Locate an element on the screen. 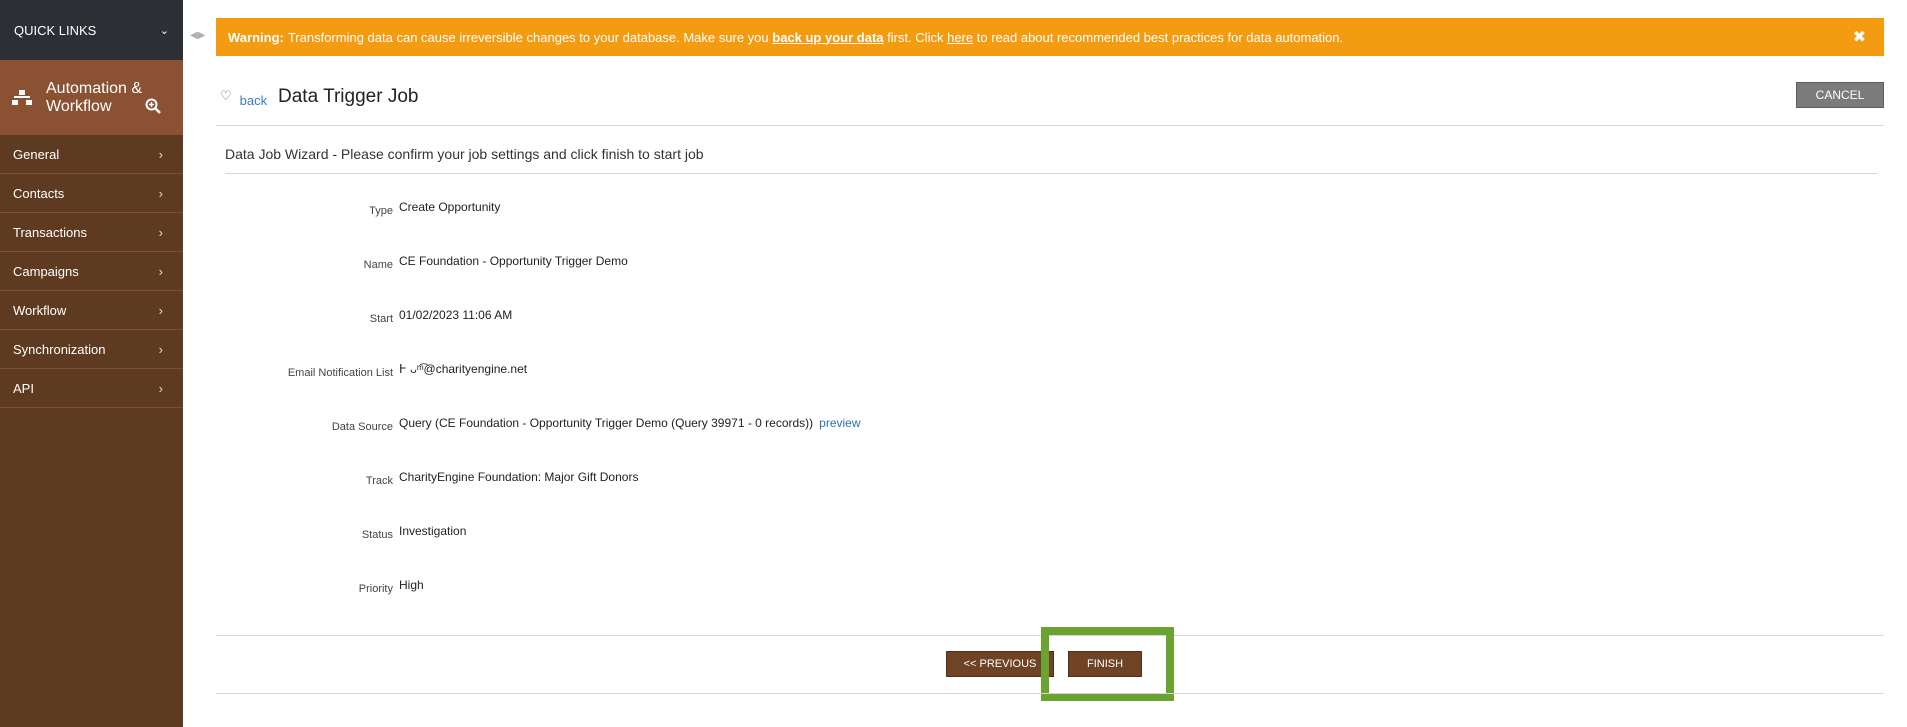 This screenshot has height=727, width=1907. field-label: Start is located at coordinates (381, 319).